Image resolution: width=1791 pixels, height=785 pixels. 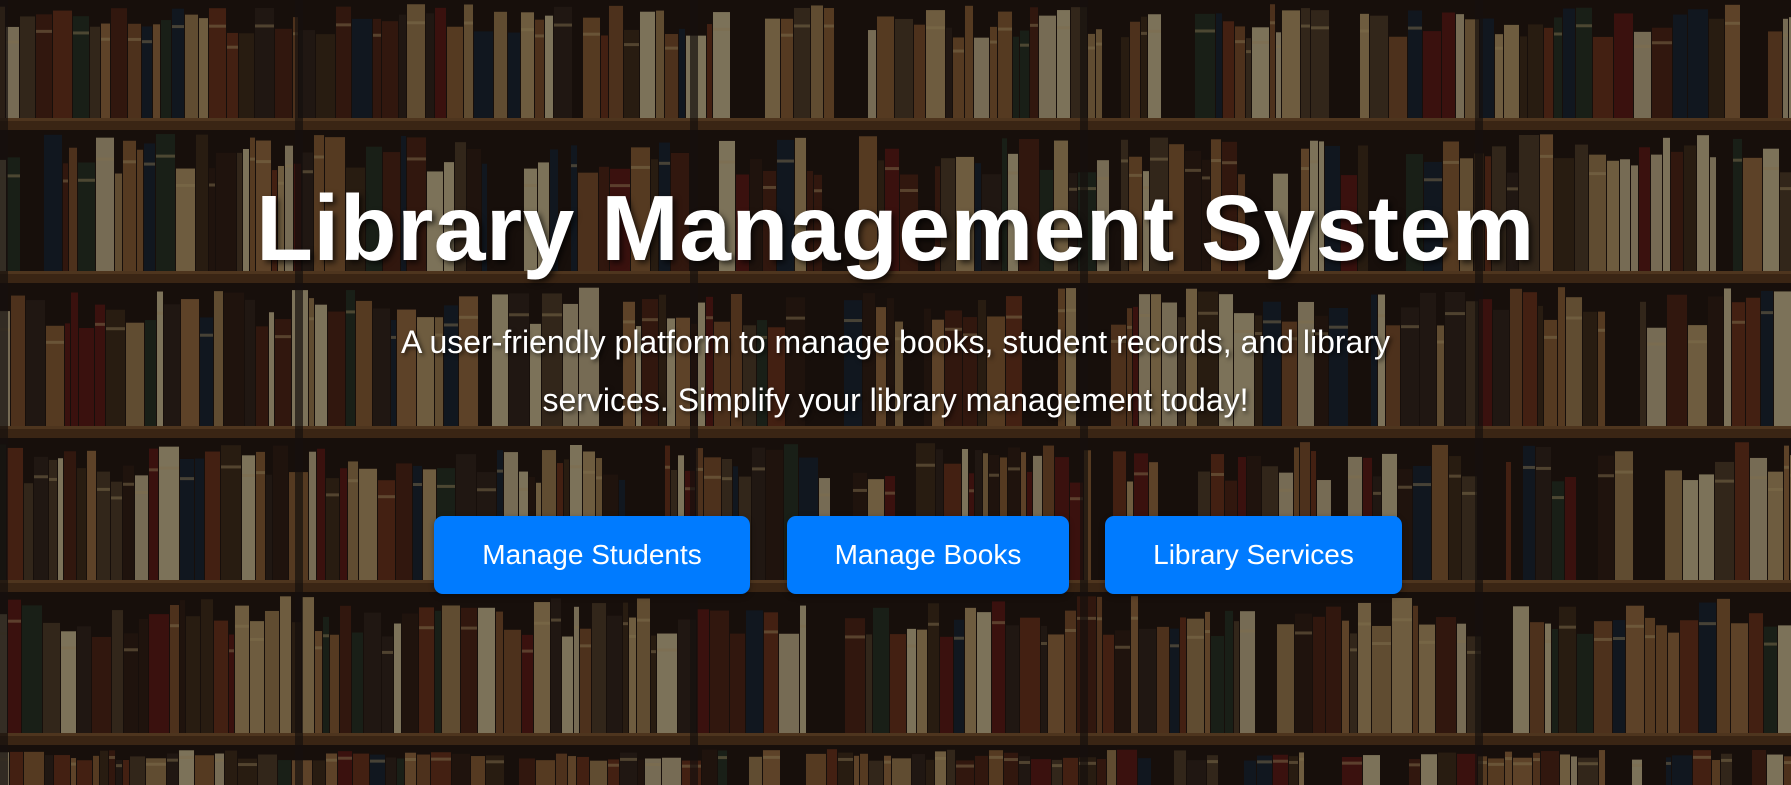 I want to click on manage-books-button: Manage Books, so click(x=928, y=555).